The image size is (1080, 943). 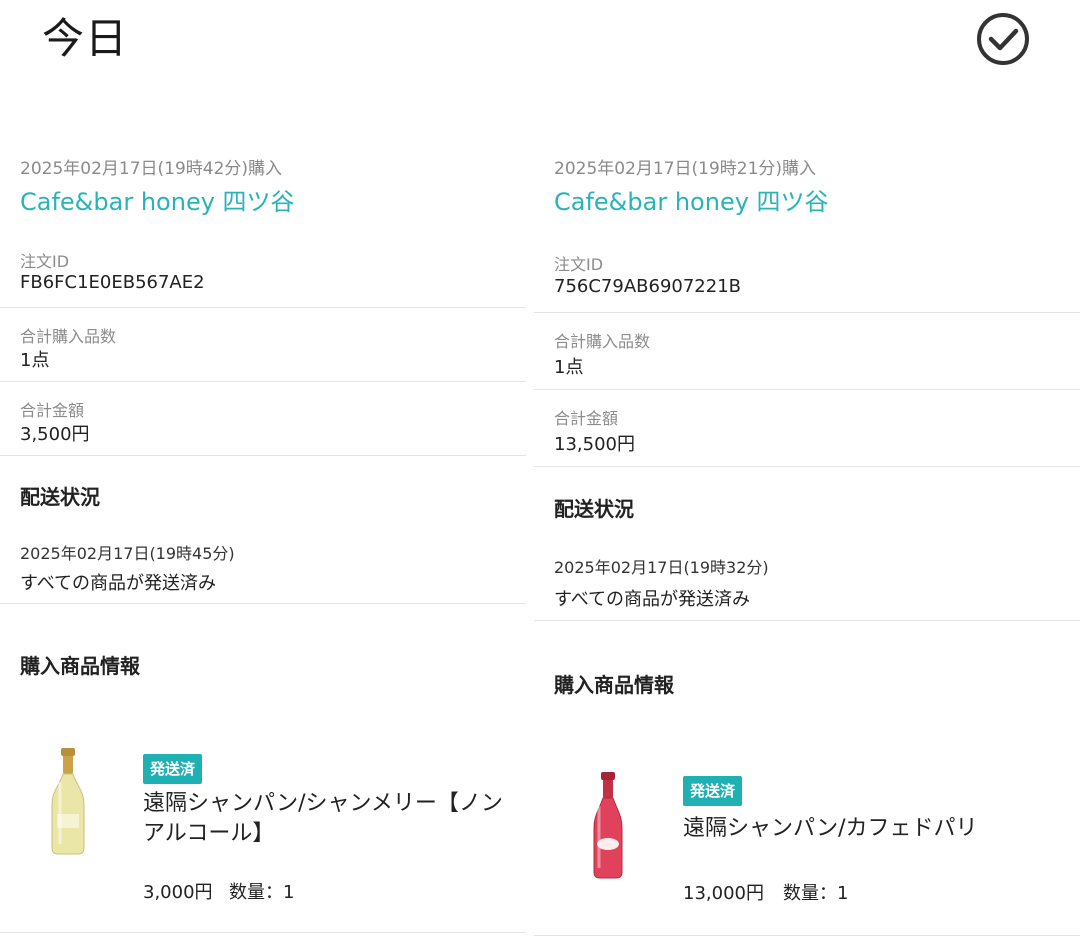 What do you see at coordinates (723, 893) in the screenshot?
I see `product-price: 13,000円` at bounding box center [723, 893].